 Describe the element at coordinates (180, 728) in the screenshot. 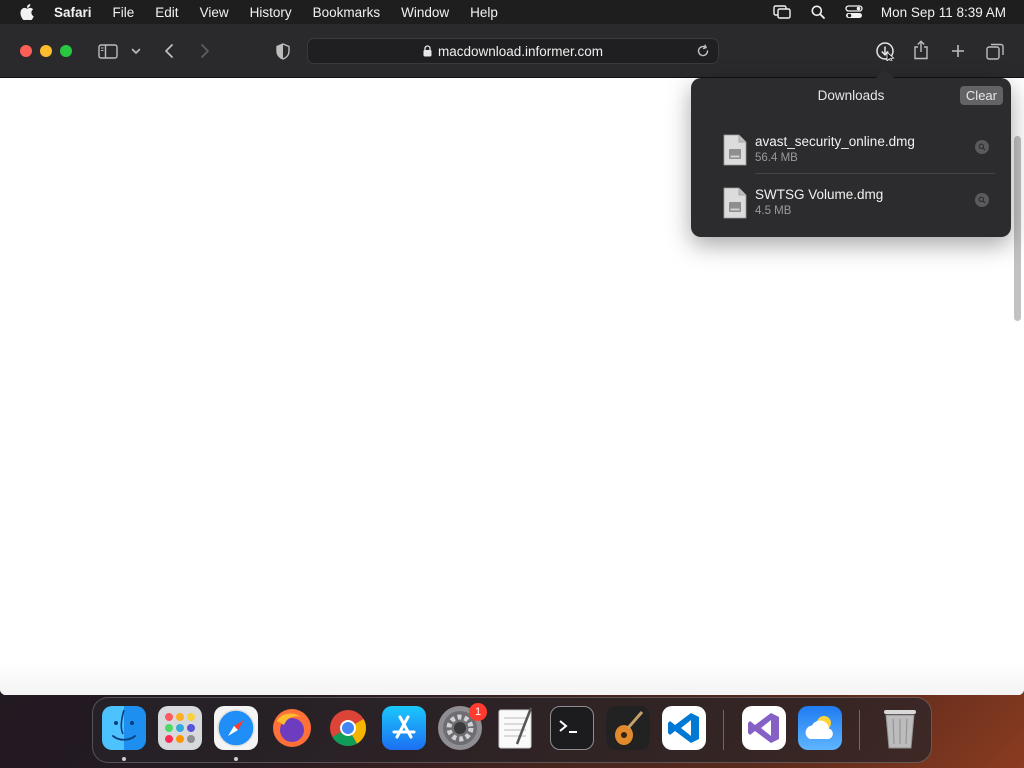

I see `launchpad-icon` at that location.